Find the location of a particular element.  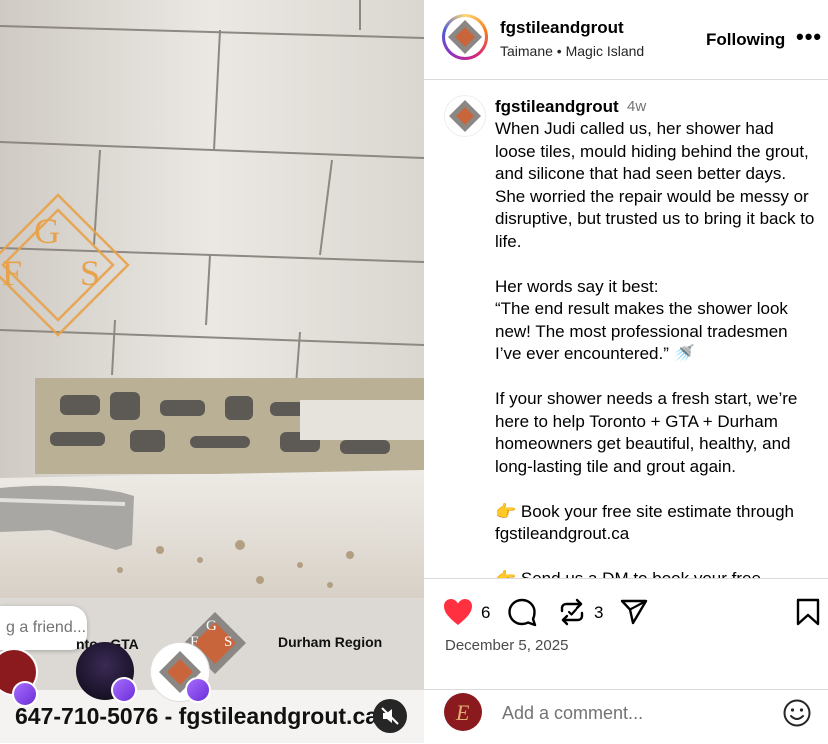

repost-icon is located at coordinates (572, 612).